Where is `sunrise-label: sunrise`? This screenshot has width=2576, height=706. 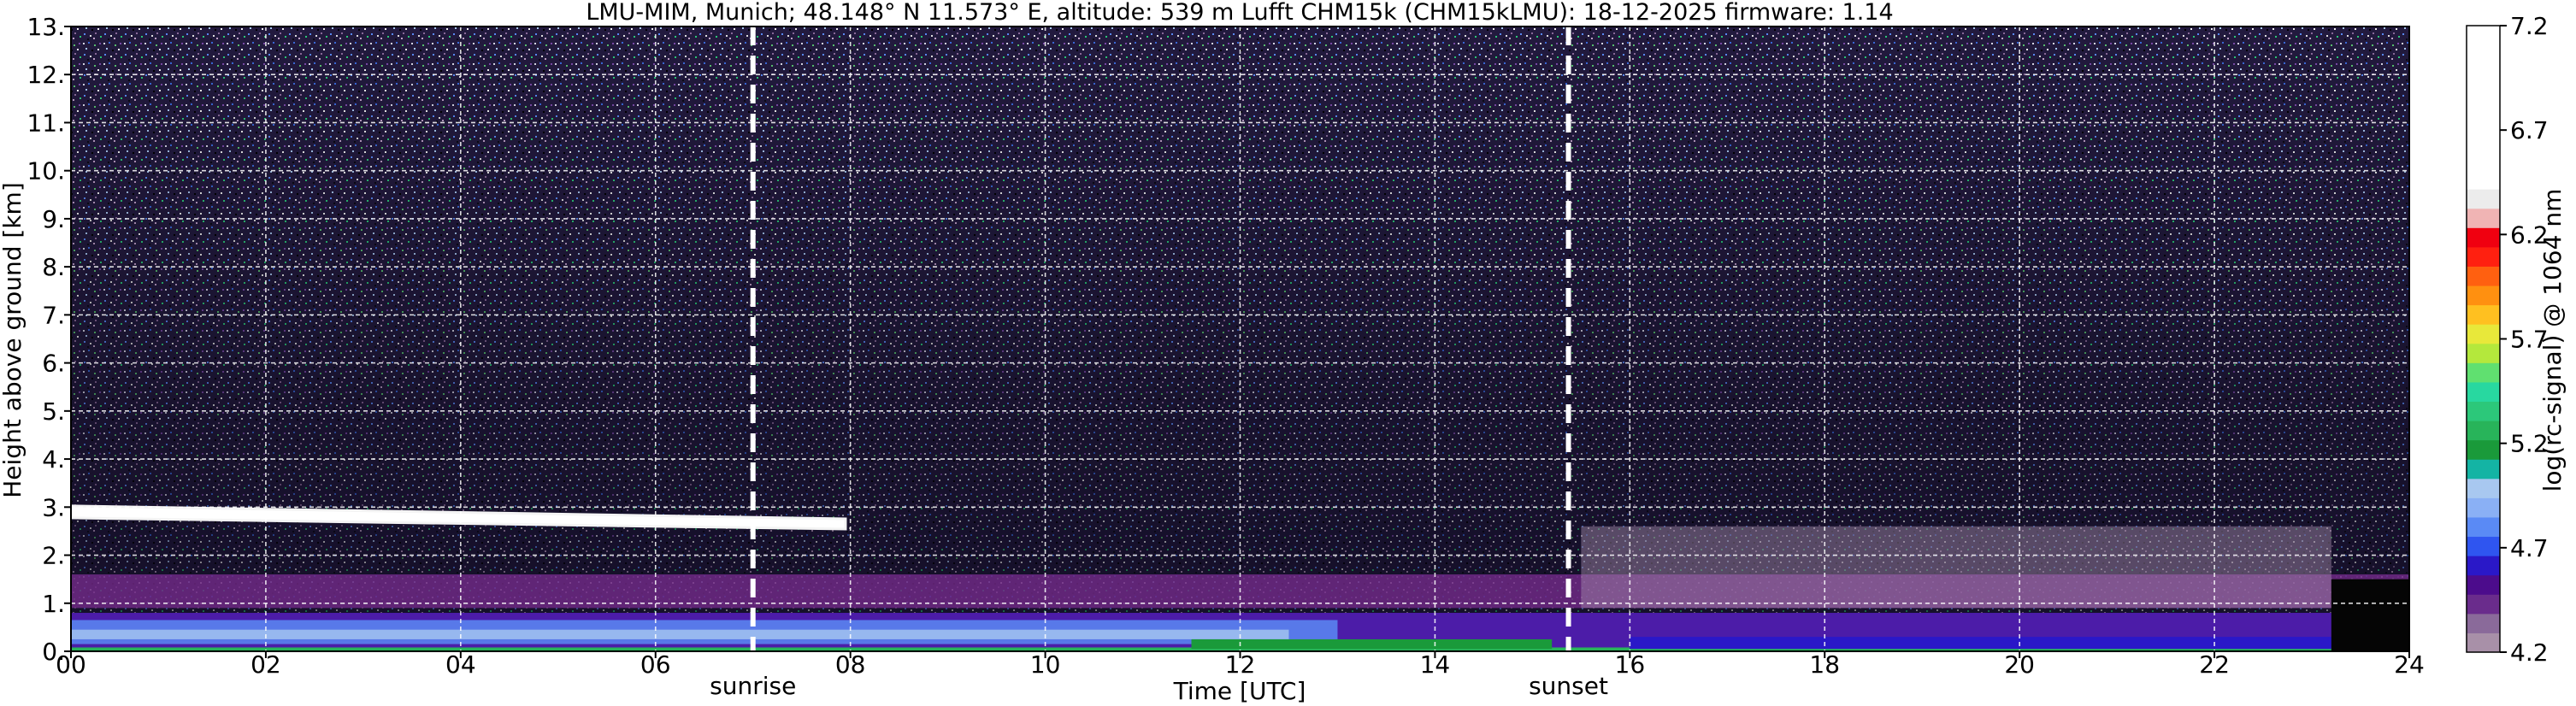
sunrise-label: sunrise is located at coordinates (753, 686).